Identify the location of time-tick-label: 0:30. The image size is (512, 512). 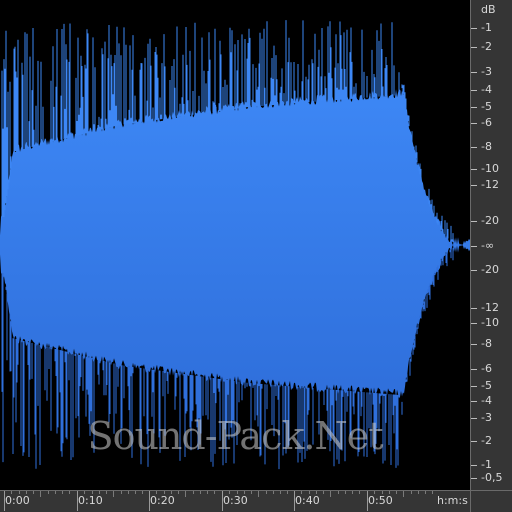
(235, 500).